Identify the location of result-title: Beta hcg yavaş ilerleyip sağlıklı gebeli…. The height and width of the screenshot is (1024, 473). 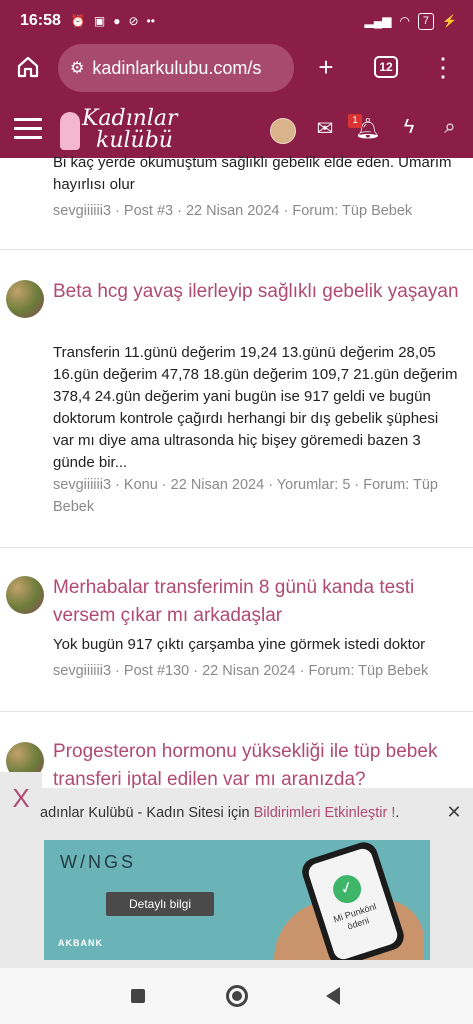
(258, 292).